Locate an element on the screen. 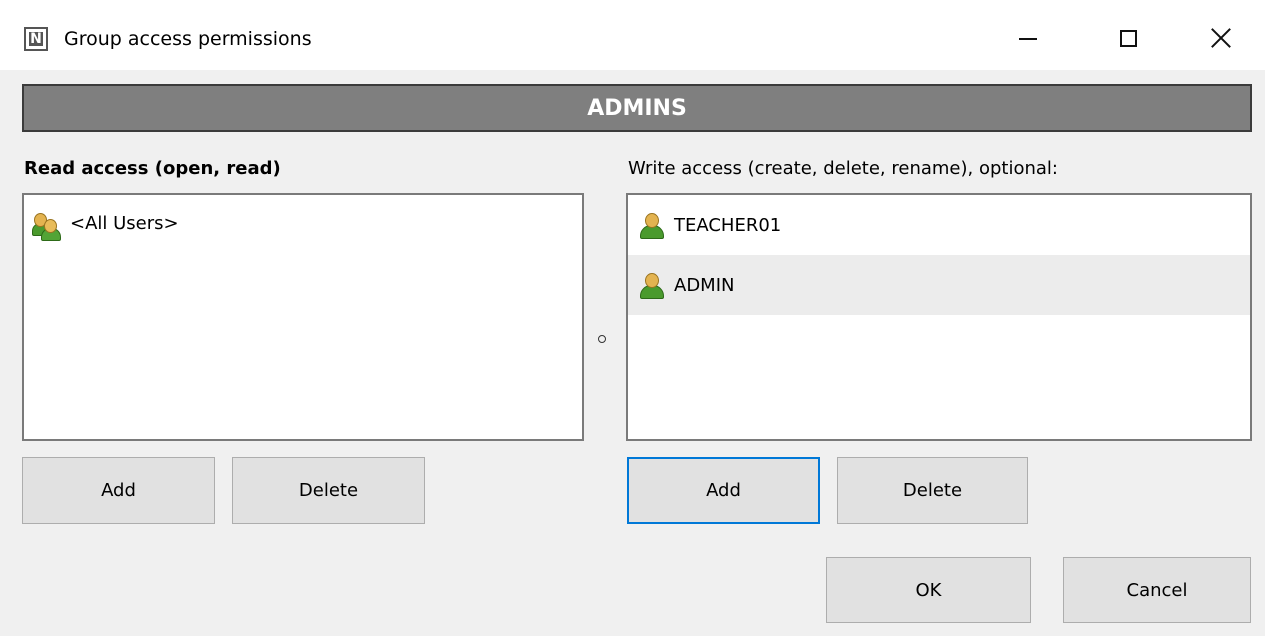  list-item: <All Users> is located at coordinates (303, 226).